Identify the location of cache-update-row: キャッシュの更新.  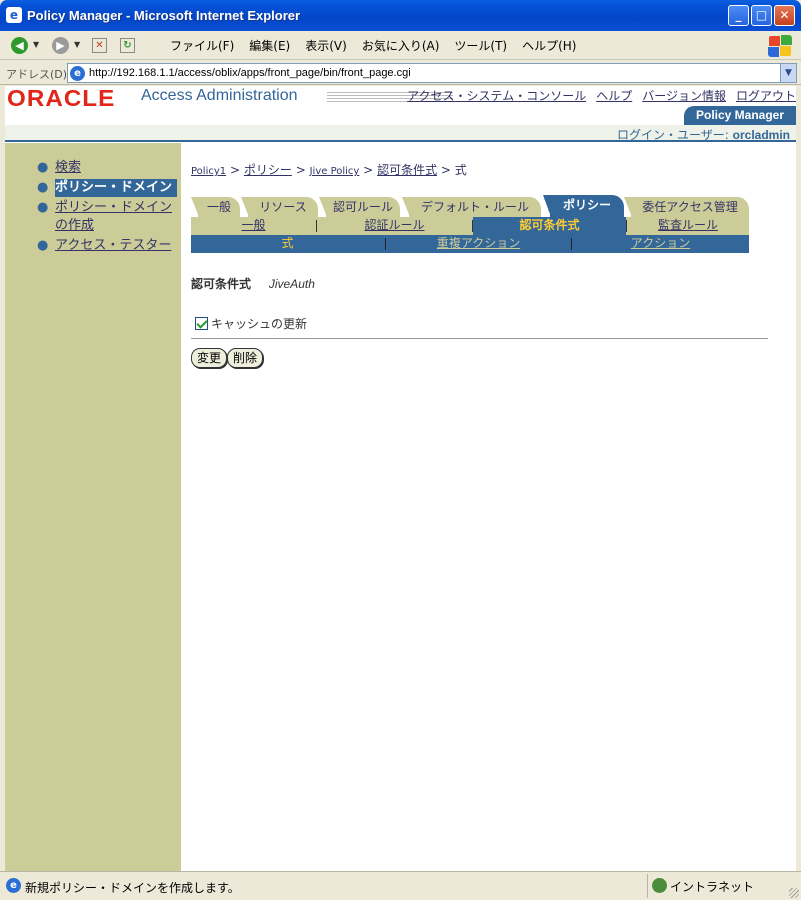
(251, 323).